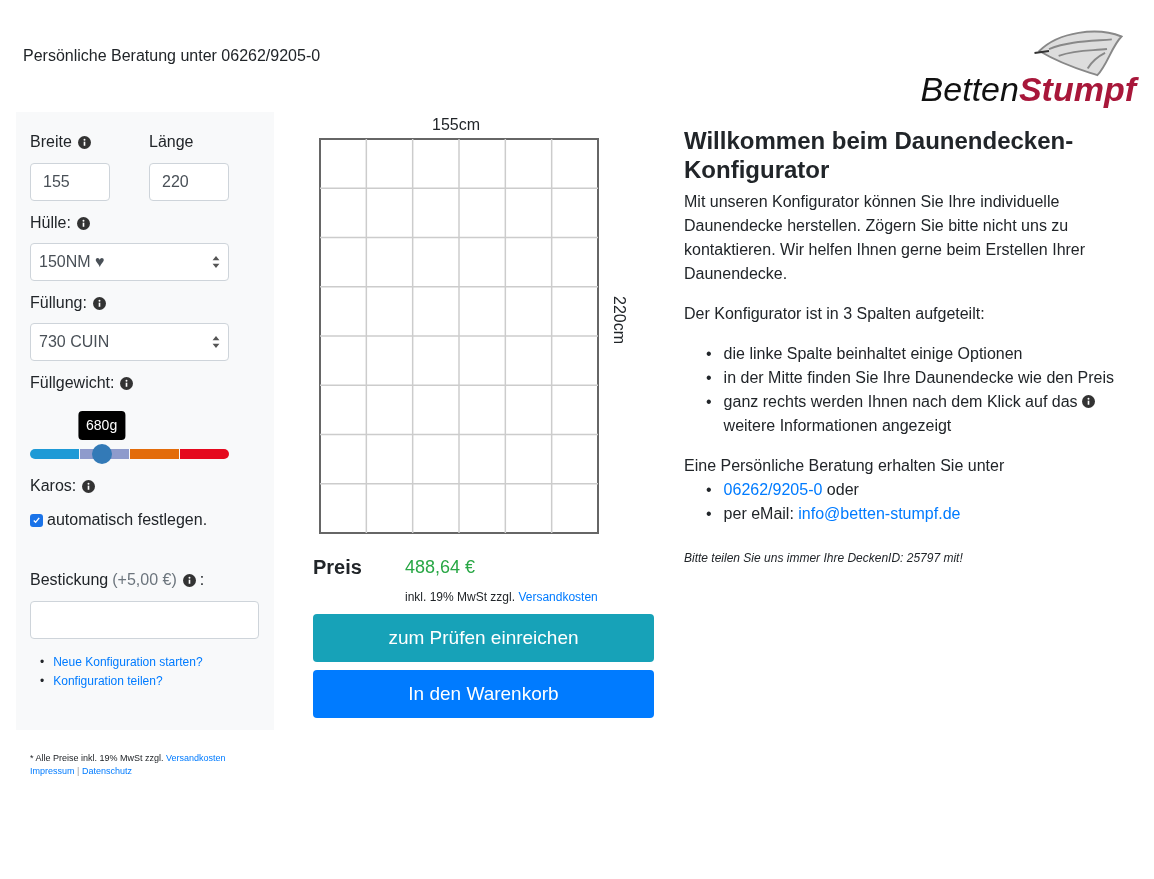 The width and height of the screenshot is (1154, 879). I want to click on contact-intro: Eine Persönliche Beratung erhalten Sie unter, so click(845, 466).